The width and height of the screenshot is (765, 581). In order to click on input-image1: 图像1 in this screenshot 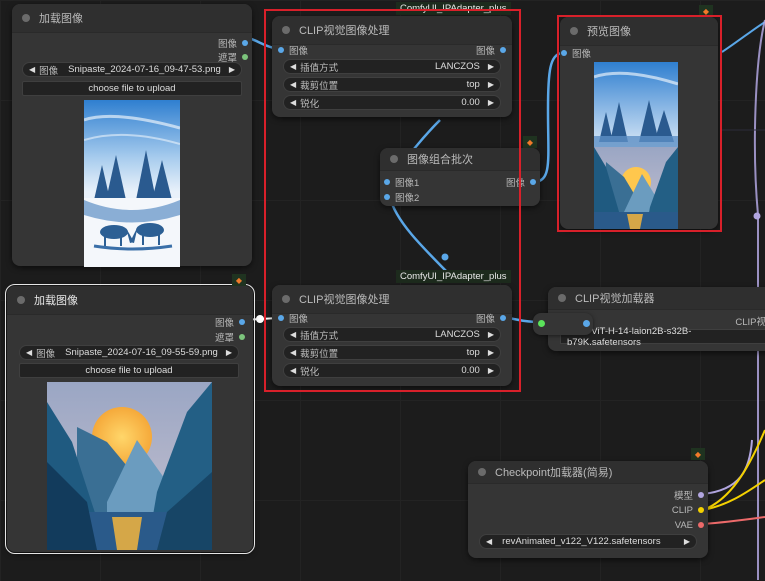, I will do `click(401, 182)`.